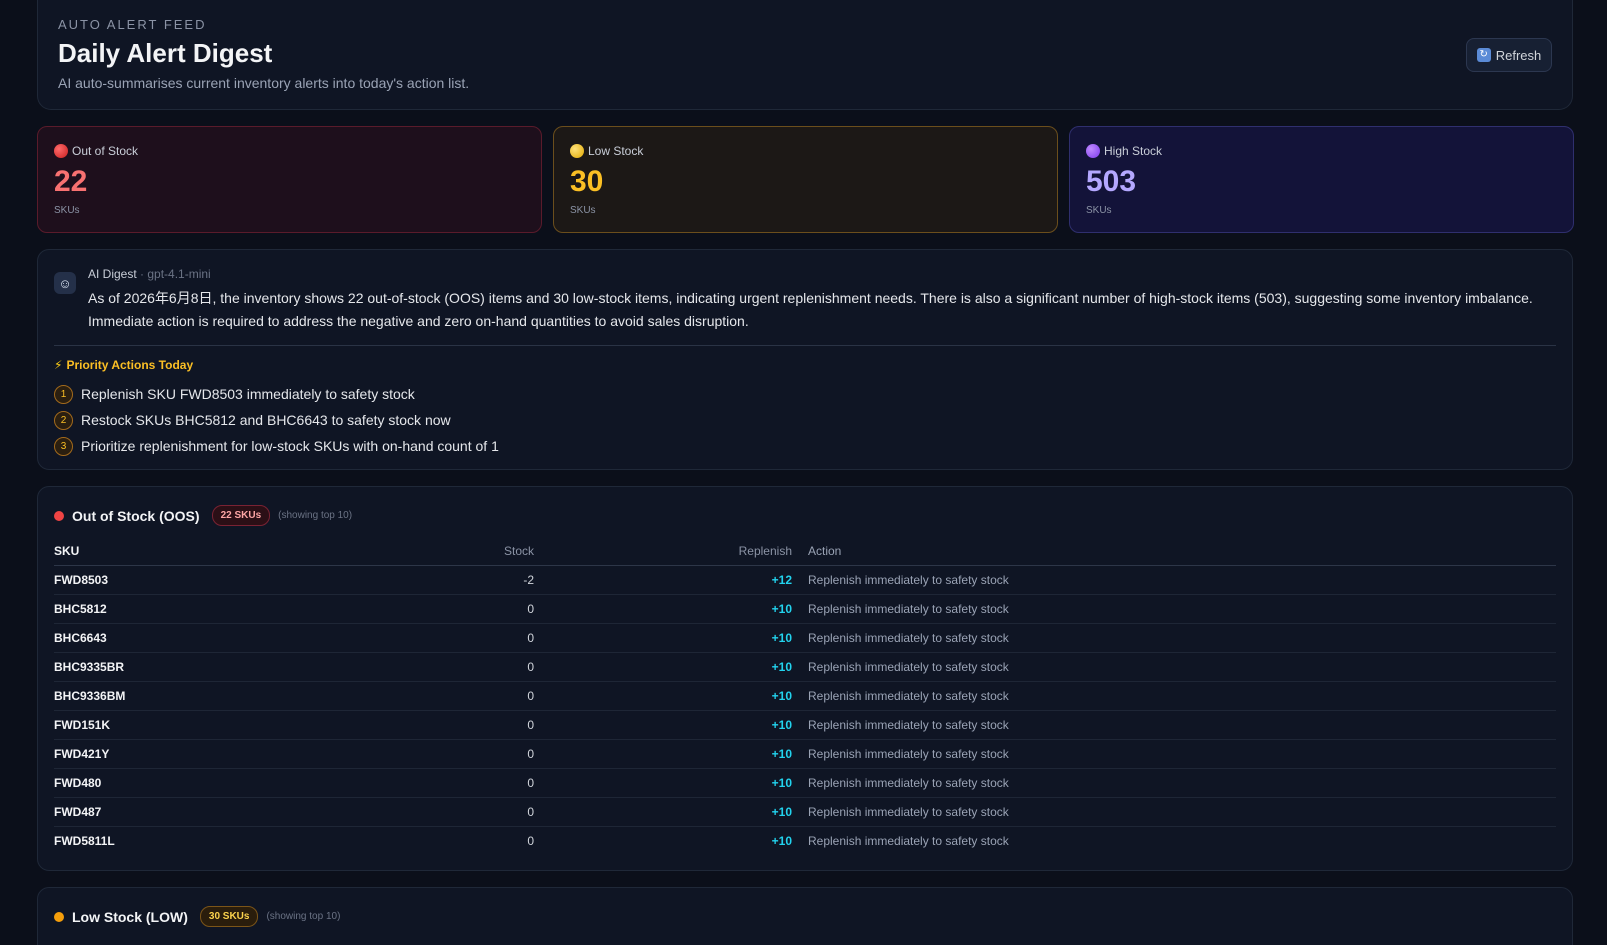  Describe the element at coordinates (132, 24) in the screenshot. I see `header-eyebrow: AUTO ALERT FEED` at that location.